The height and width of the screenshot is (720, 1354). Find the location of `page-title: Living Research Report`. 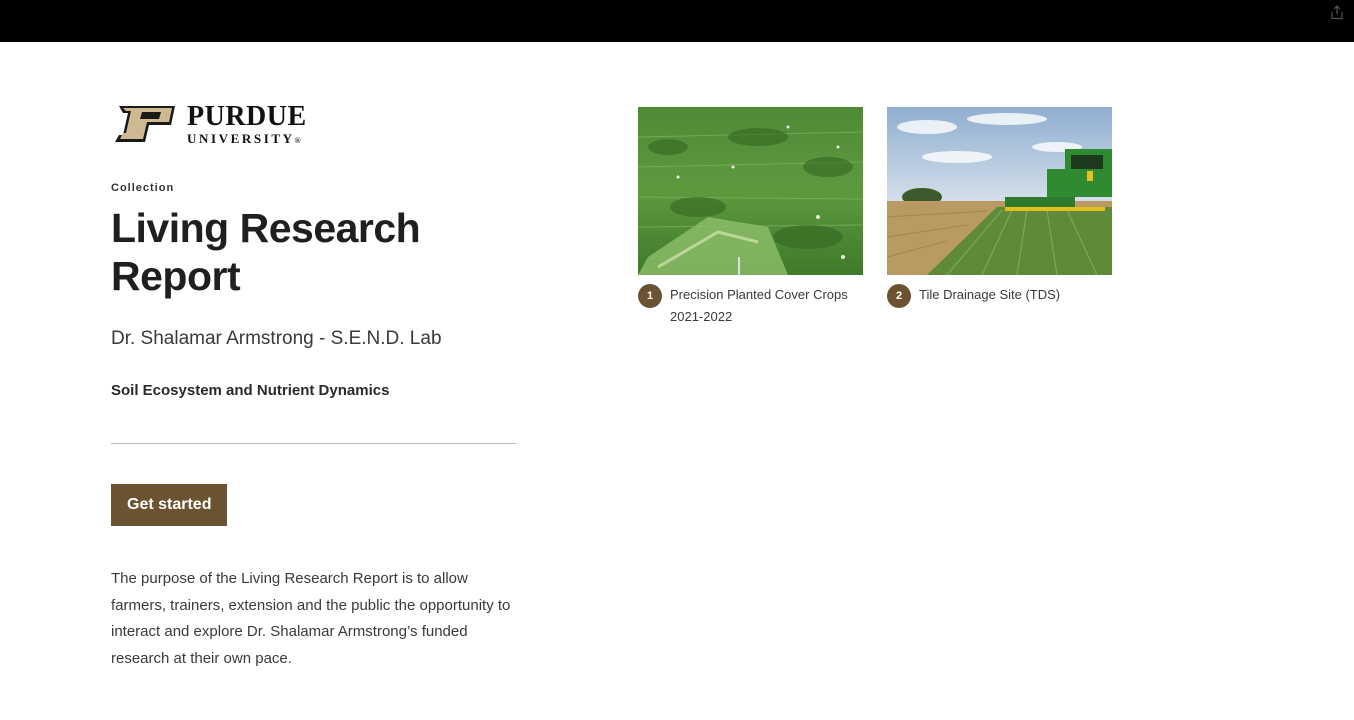

page-title: Living Research Report is located at coordinates (266, 252).